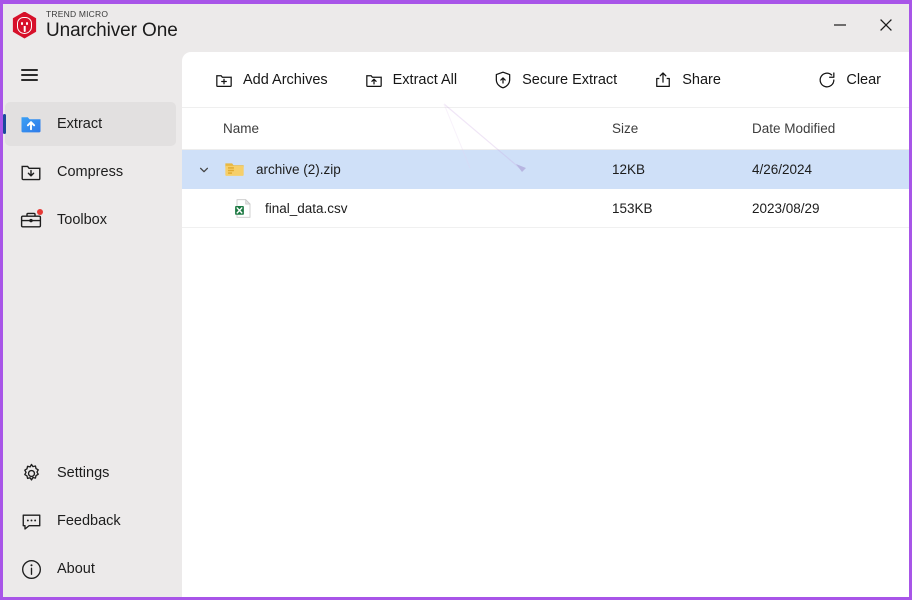 The height and width of the screenshot is (600, 912). I want to click on sidebar-item-settings: Settings, so click(90, 473).